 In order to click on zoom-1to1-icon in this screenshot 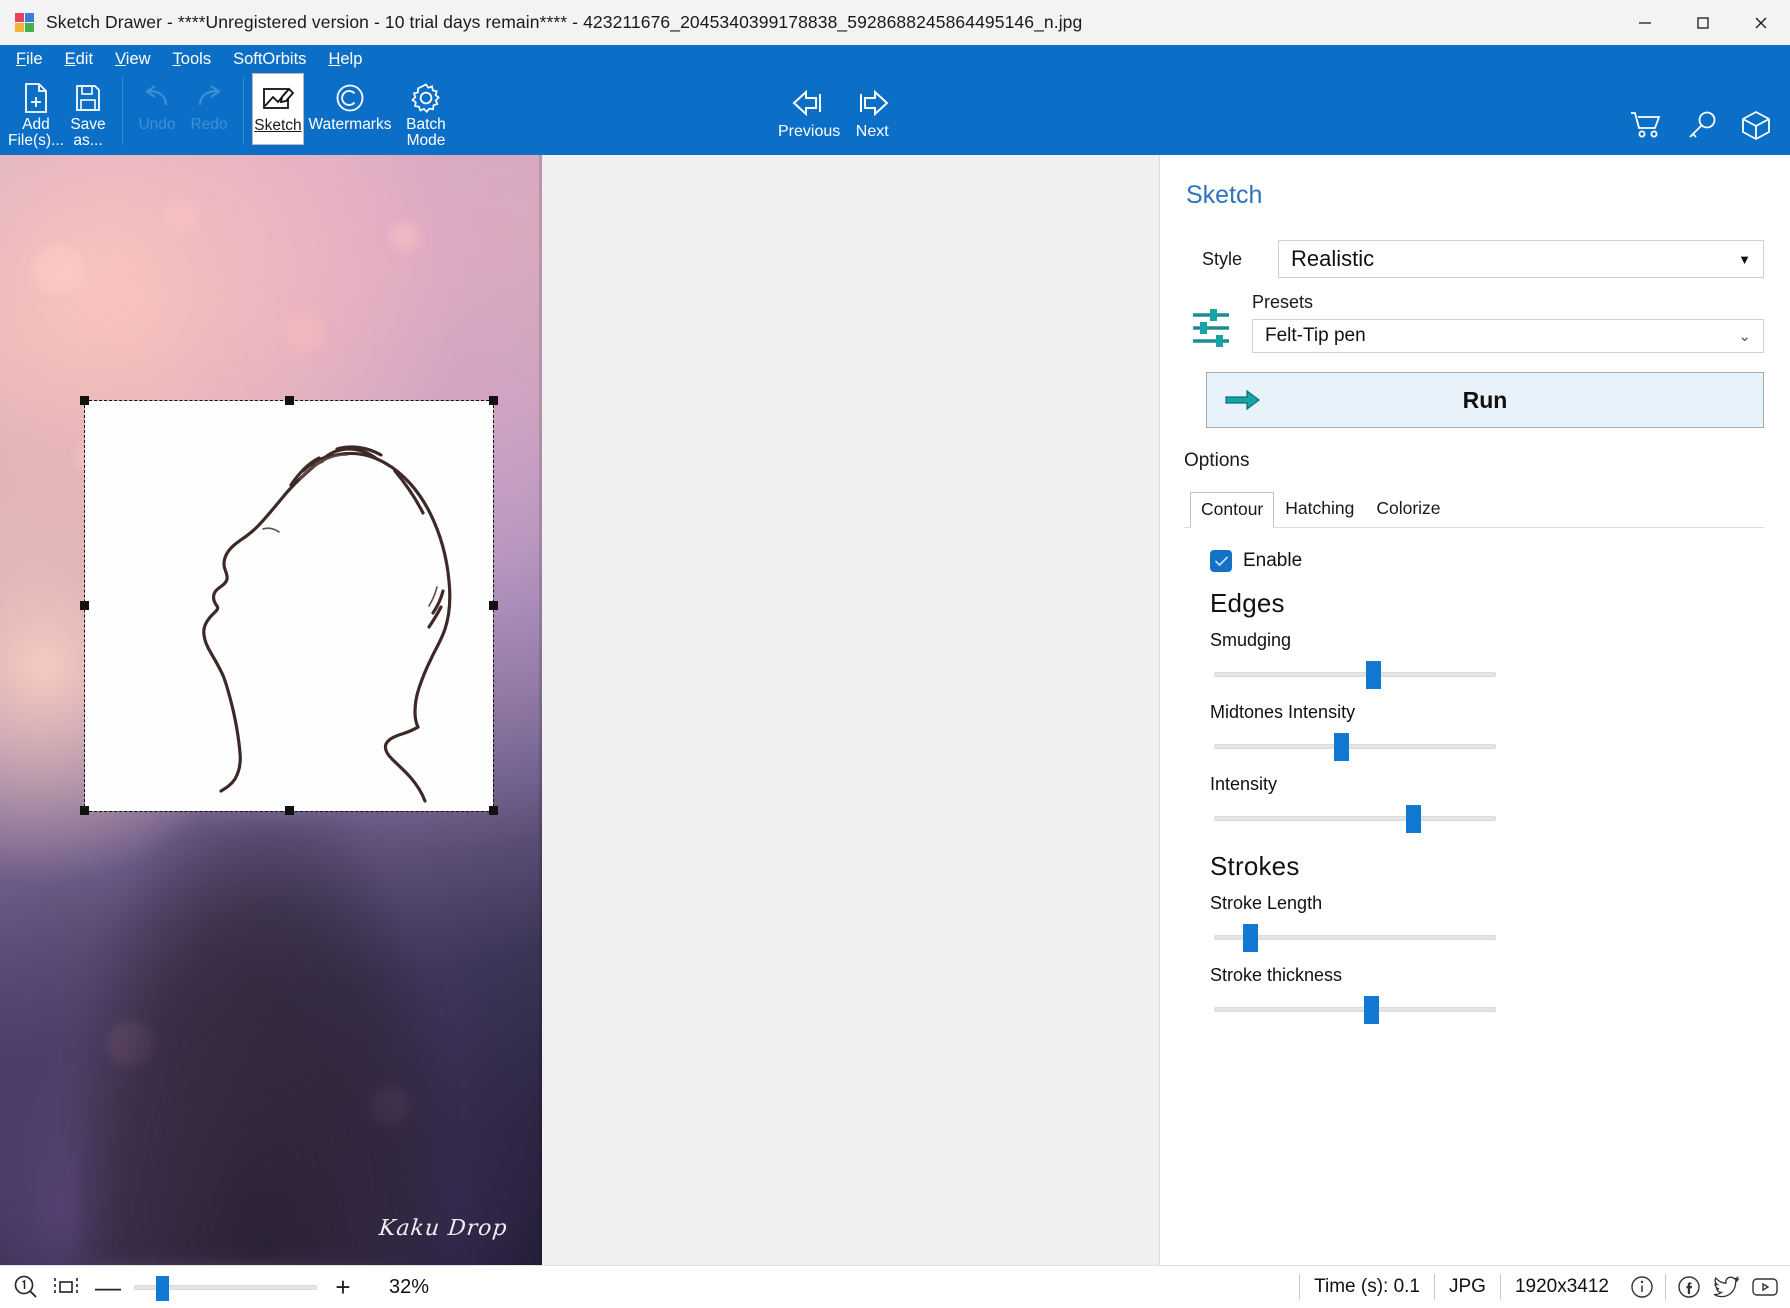, I will do `click(26, 1287)`.